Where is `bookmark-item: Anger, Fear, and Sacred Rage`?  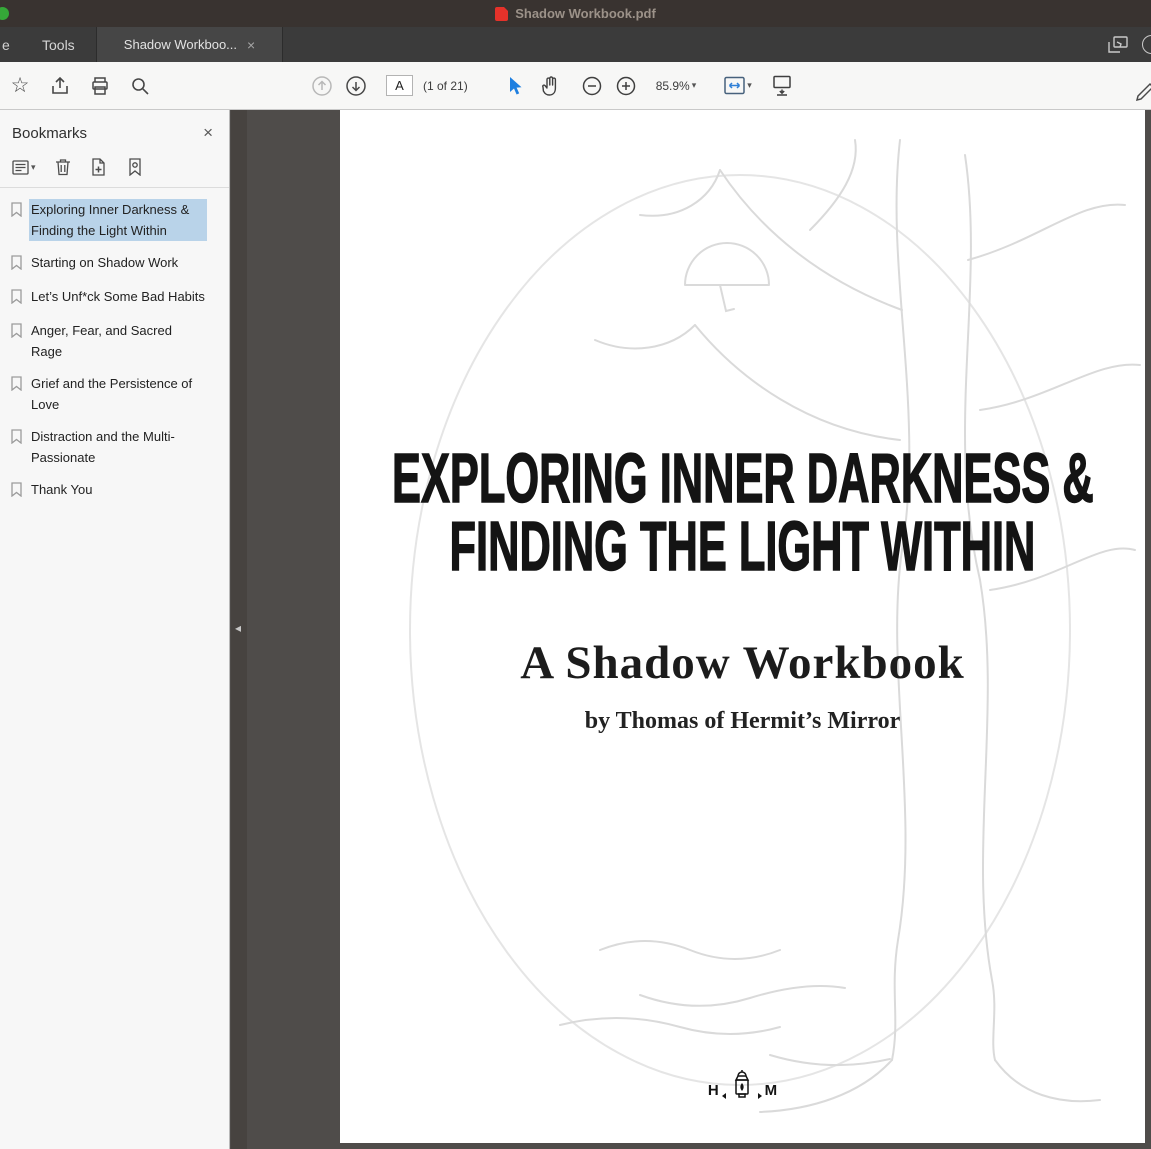 bookmark-item: Anger, Fear, and Sacred Rage is located at coordinates (116, 341).